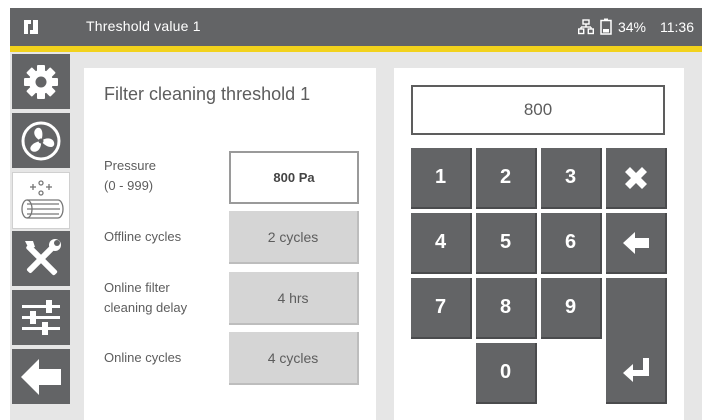 The width and height of the screenshot is (702, 420). Describe the element at coordinates (143, 26) in the screenshot. I see `window-title: Threshold value 1` at that location.